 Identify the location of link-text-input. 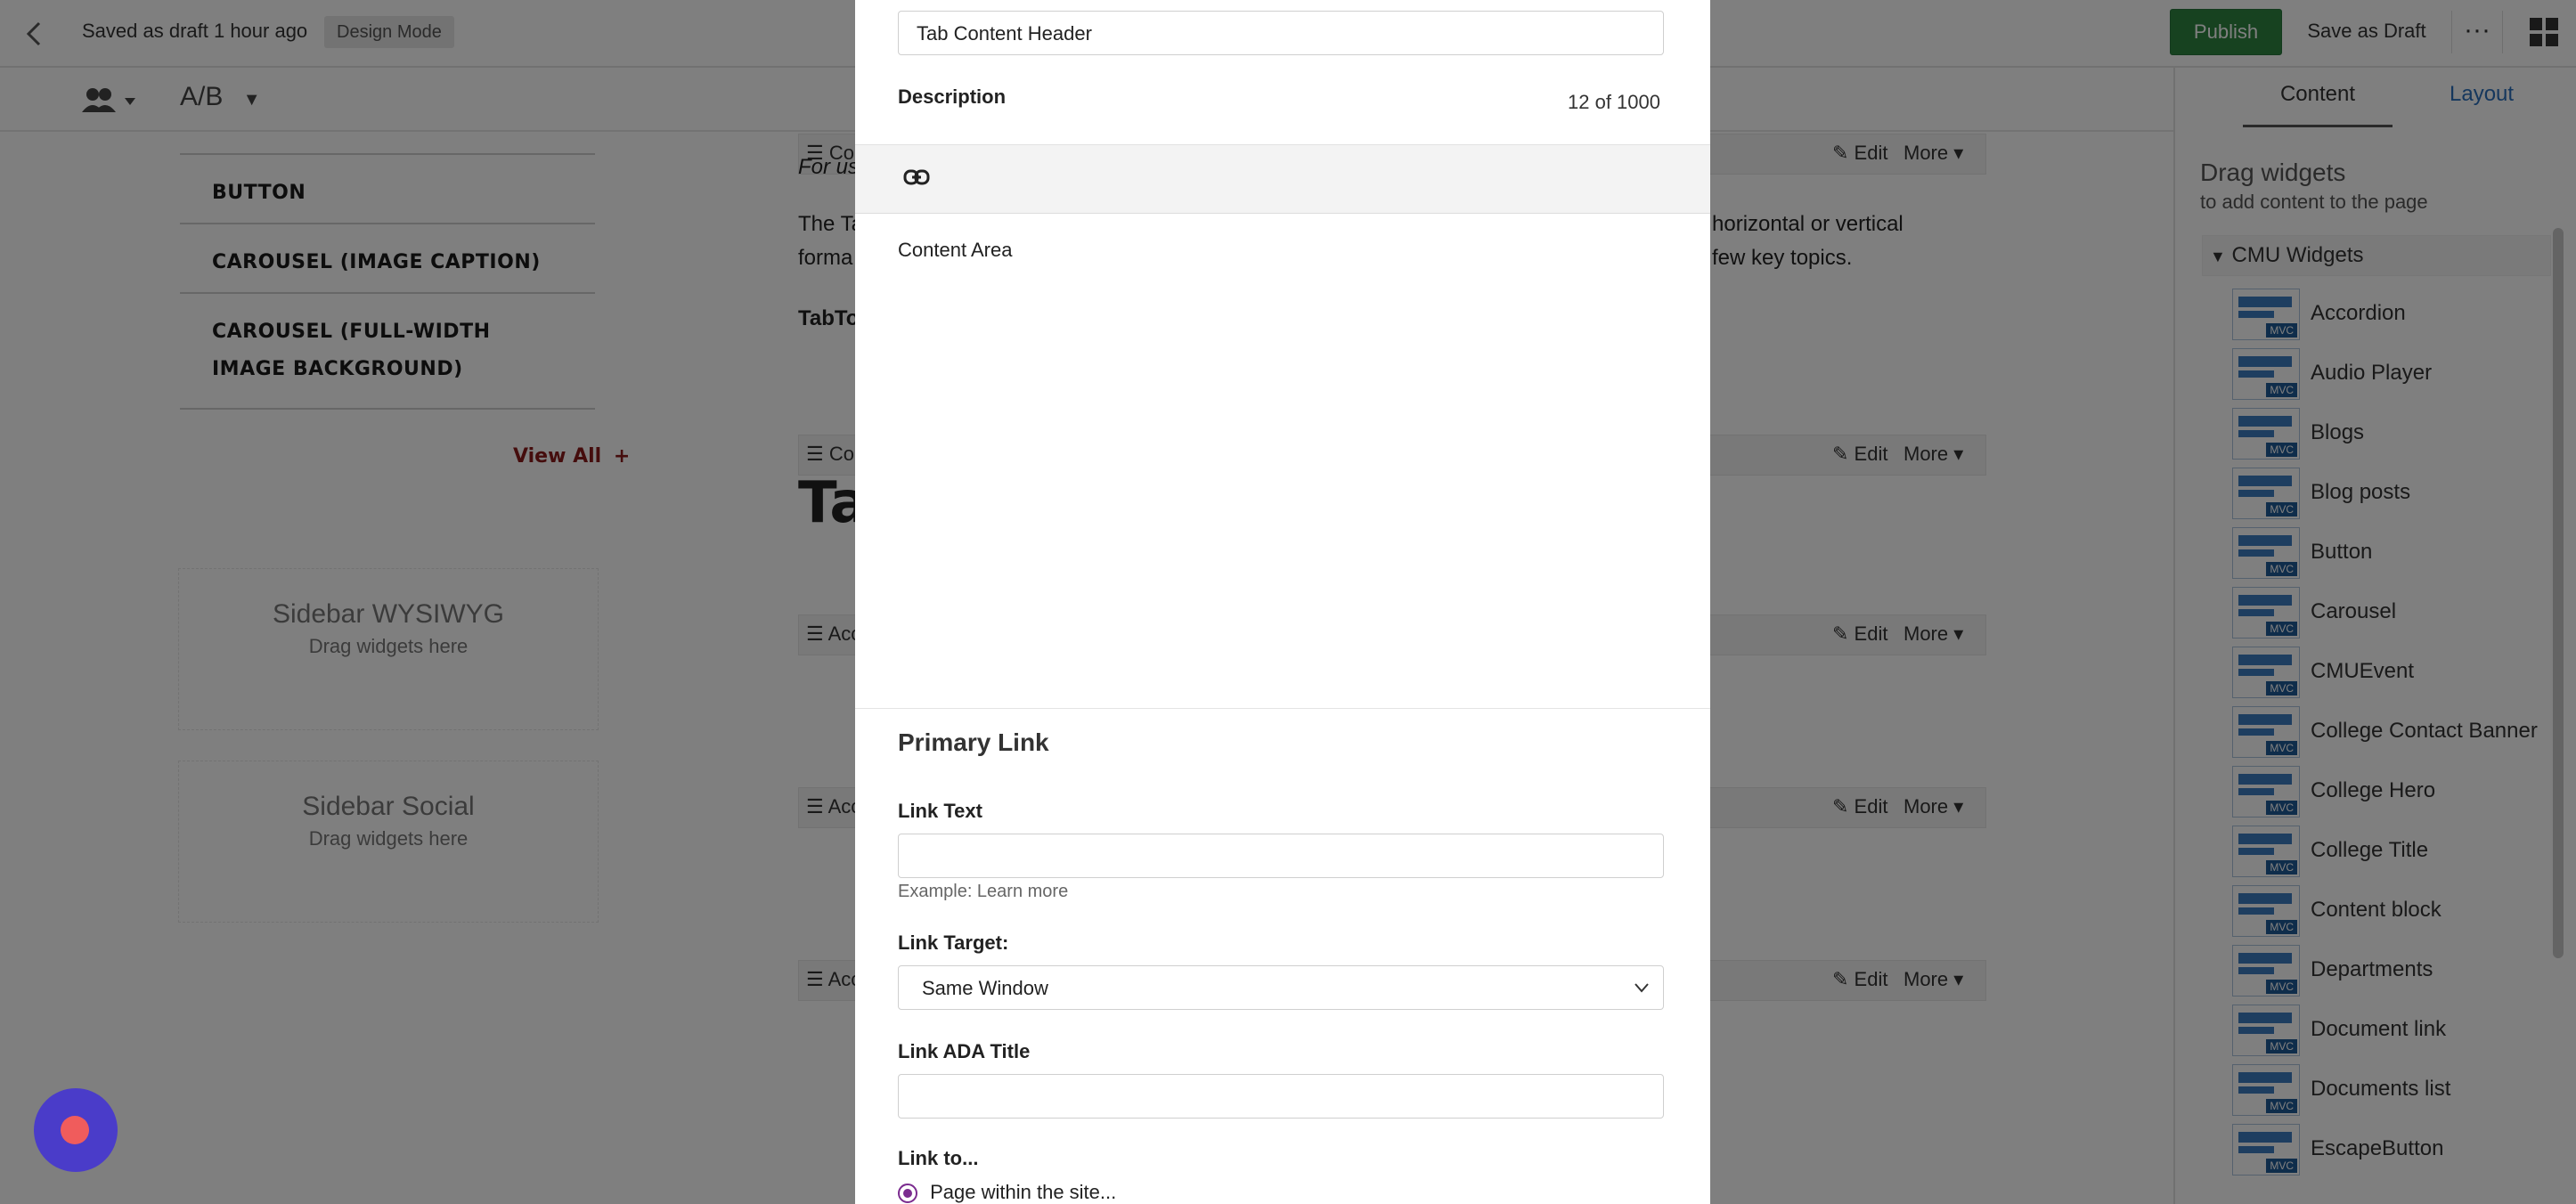
(1281, 856).